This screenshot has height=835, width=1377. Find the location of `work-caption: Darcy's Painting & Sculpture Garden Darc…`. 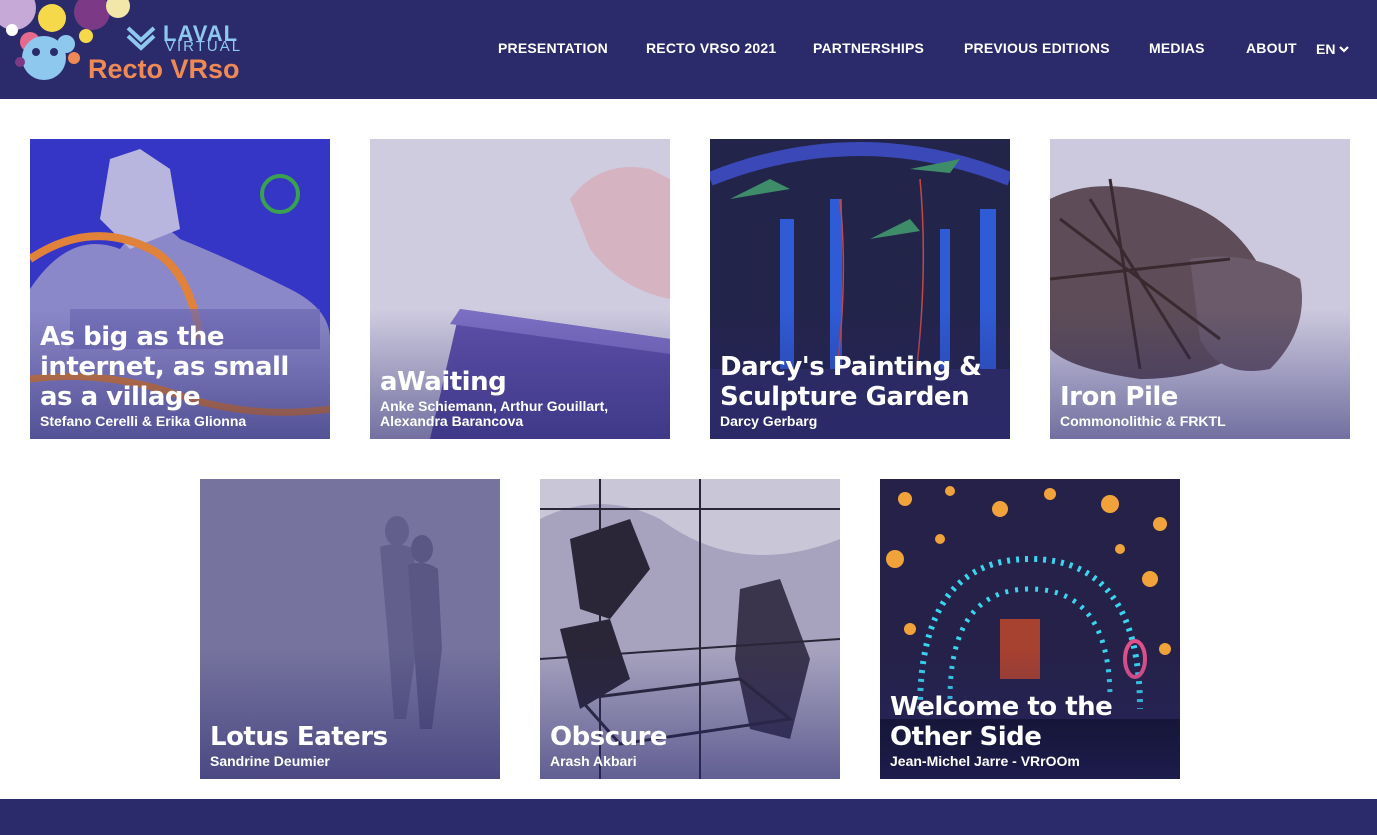

work-caption: Darcy's Painting & Sculpture Garden Darc… is located at coordinates (861, 390).